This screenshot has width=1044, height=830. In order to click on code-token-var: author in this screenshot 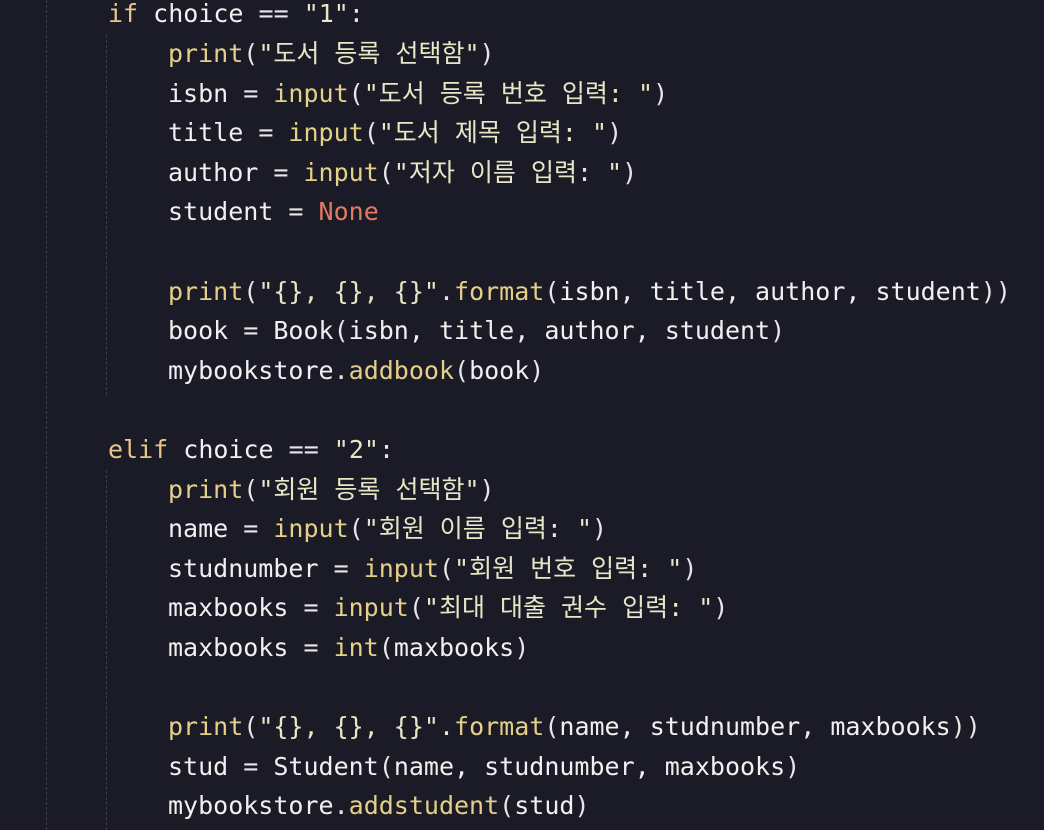, I will do `click(221, 172)`.